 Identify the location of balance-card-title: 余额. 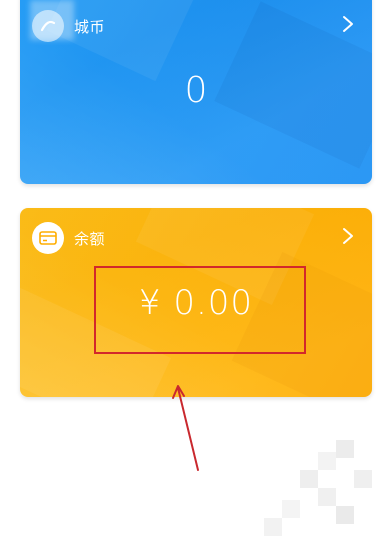
(90, 238).